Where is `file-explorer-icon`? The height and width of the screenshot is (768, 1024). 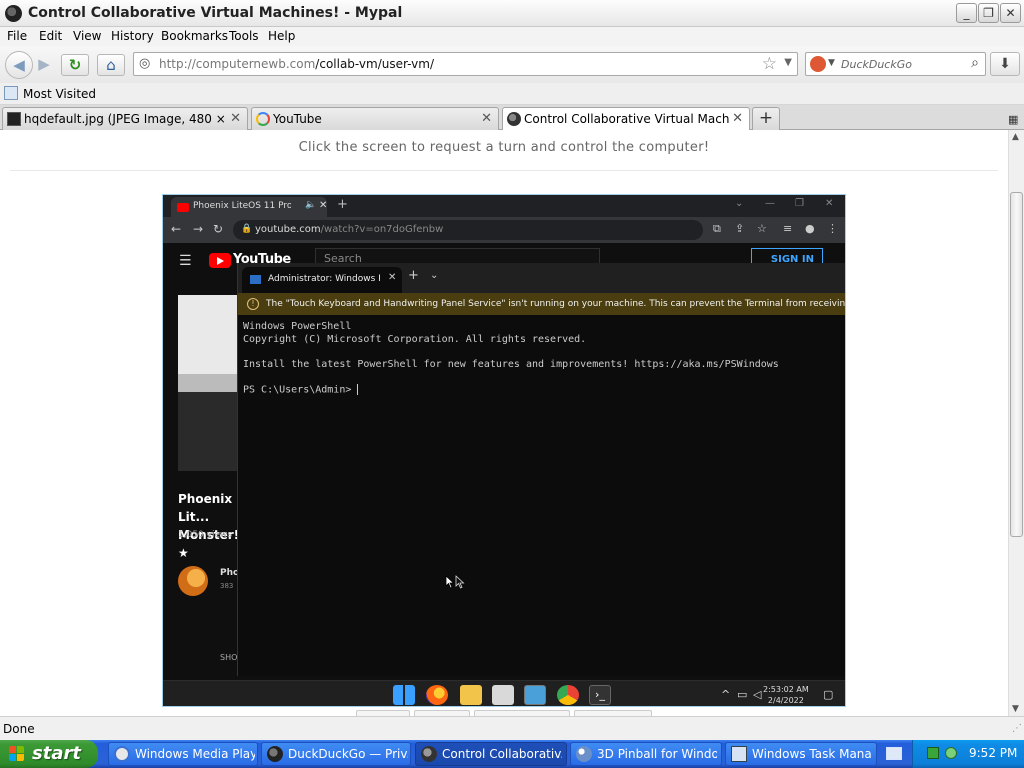
file-explorer-icon is located at coordinates (471, 695).